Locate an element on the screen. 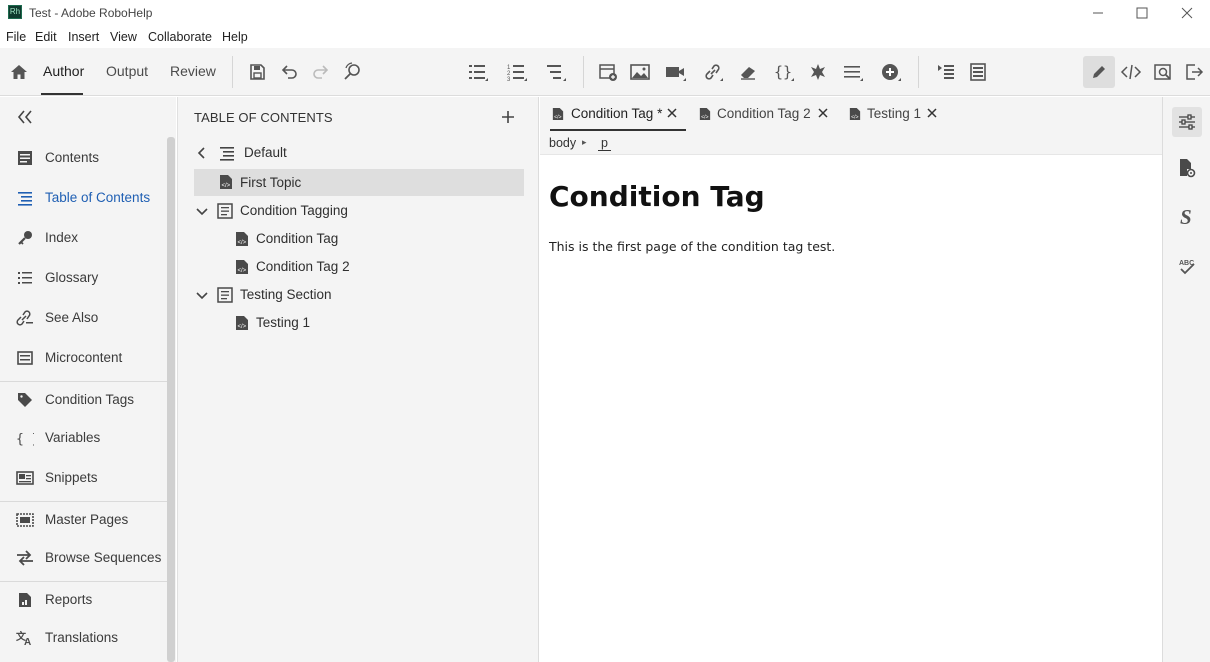 This screenshot has width=1210, height=662. preview-icon is located at coordinates (1162, 72).